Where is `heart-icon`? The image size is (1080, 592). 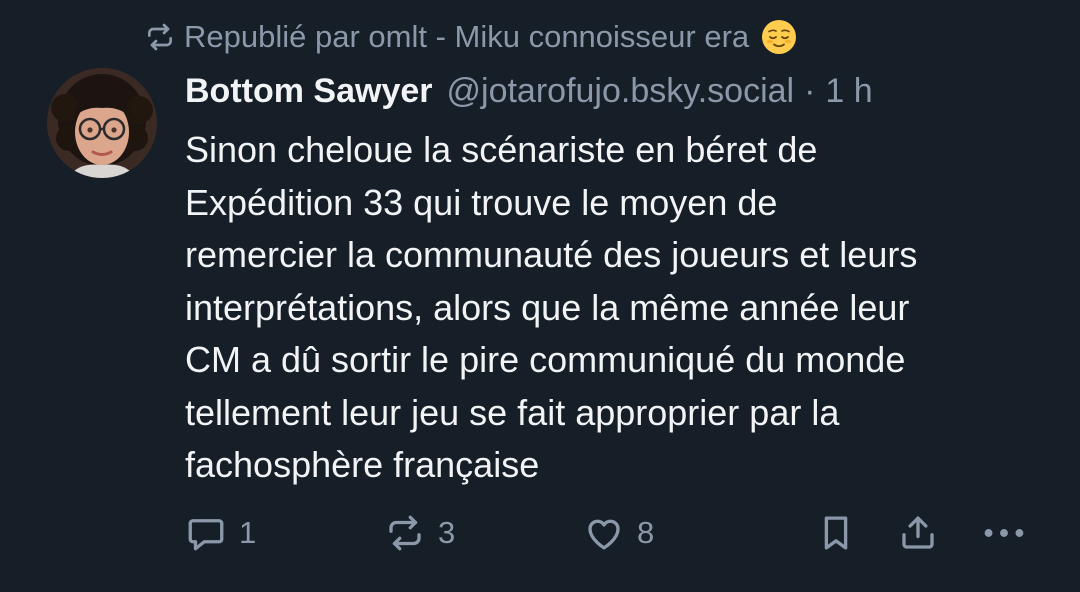
heart-icon is located at coordinates (604, 533).